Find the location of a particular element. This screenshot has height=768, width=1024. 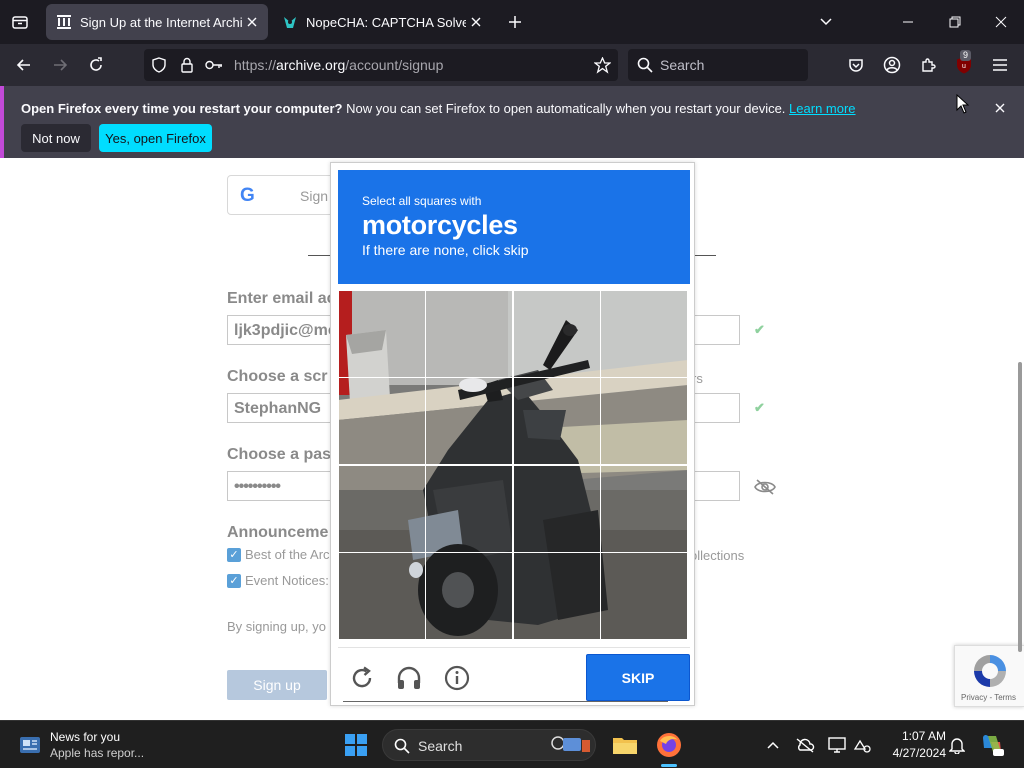

learn-more-link: Learn more is located at coordinates (822, 108).